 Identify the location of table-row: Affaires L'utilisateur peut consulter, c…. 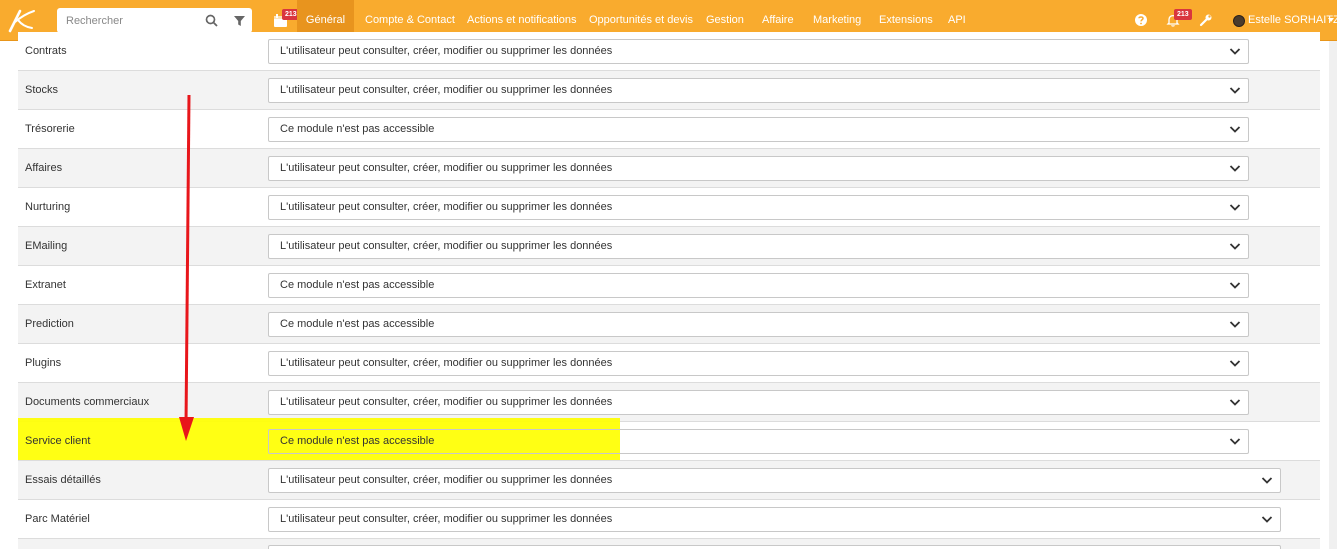
(669, 168).